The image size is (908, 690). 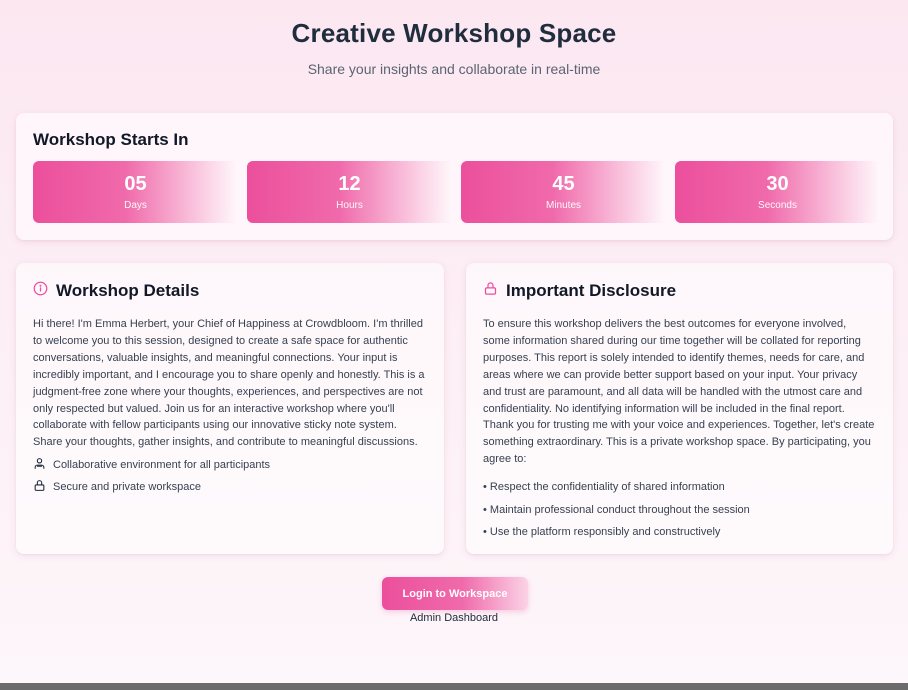 What do you see at coordinates (454, 686) in the screenshot?
I see `window-bottom-bar` at bounding box center [454, 686].